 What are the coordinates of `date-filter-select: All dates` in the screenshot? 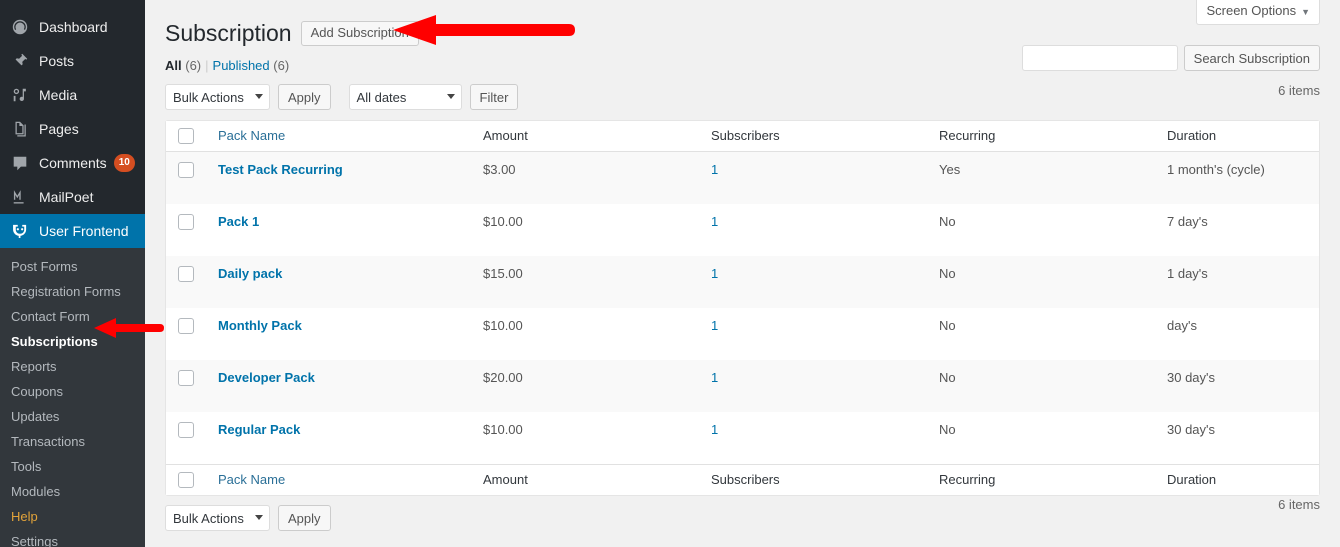 It's located at (405, 97).